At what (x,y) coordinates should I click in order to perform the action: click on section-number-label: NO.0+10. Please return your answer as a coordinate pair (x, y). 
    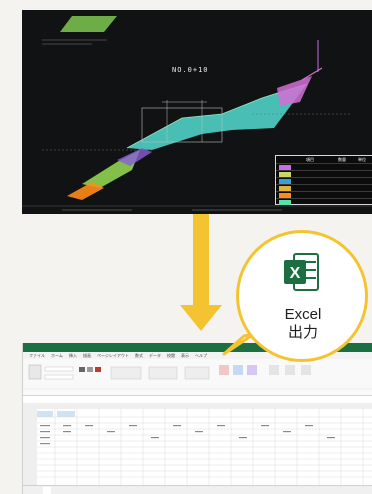
    Looking at the image, I should click on (190, 70).